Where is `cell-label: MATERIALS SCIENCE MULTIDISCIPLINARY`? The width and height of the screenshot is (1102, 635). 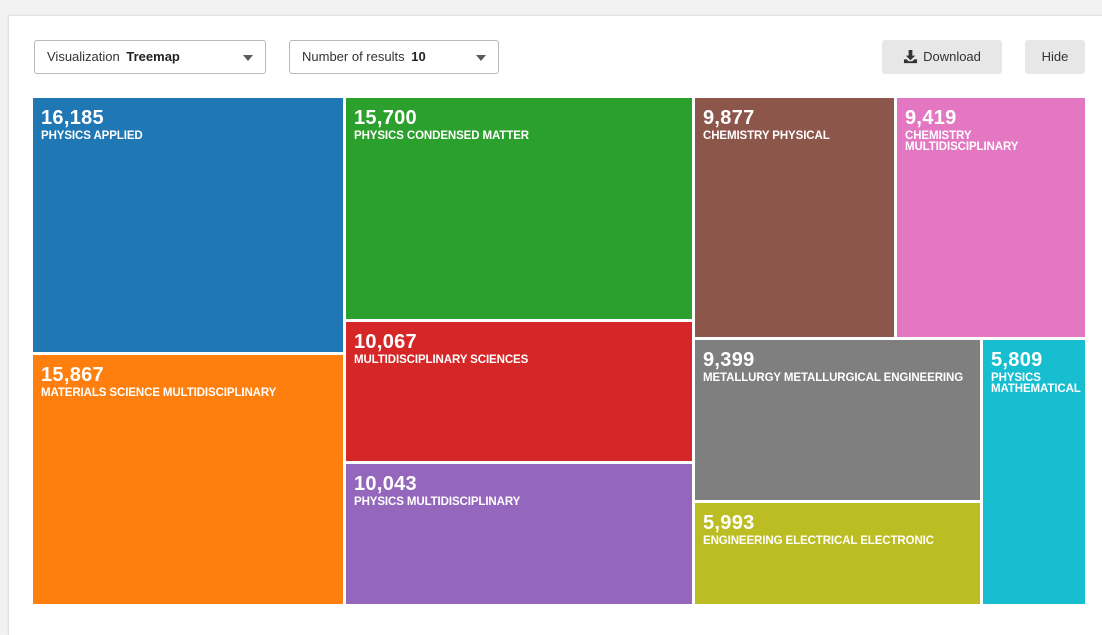 cell-label: MATERIALS SCIENCE MULTIDISCIPLINARY is located at coordinates (159, 393).